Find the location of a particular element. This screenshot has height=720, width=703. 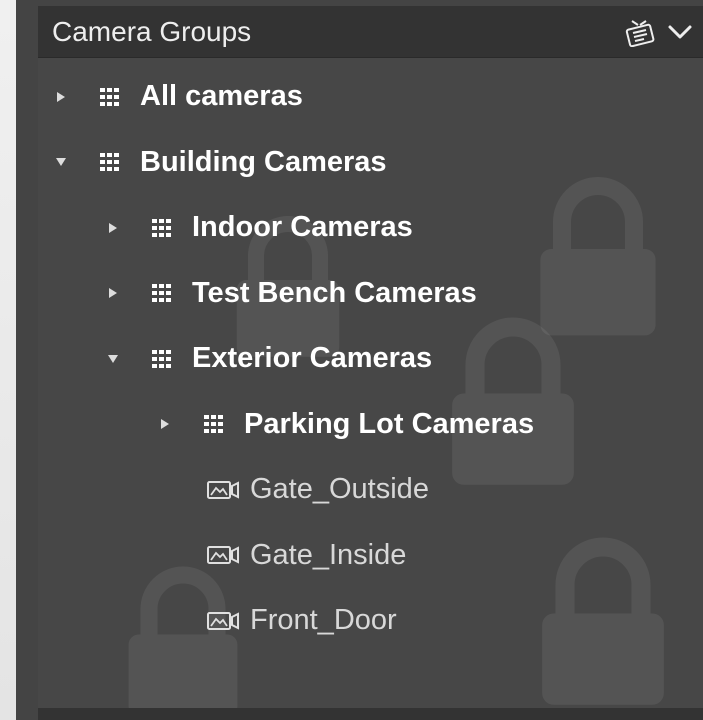

chevron-down-icon is located at coordinates (680, 32).